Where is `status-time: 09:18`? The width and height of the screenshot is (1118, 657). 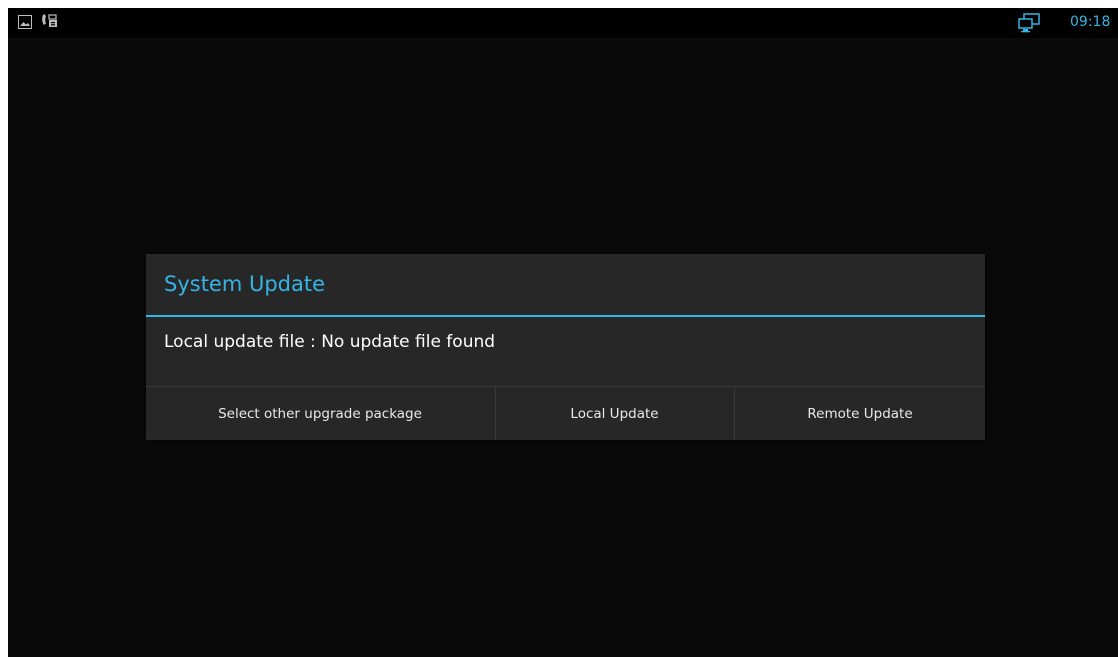 status-time: 09:18 is located at coordinates (1090, 22).